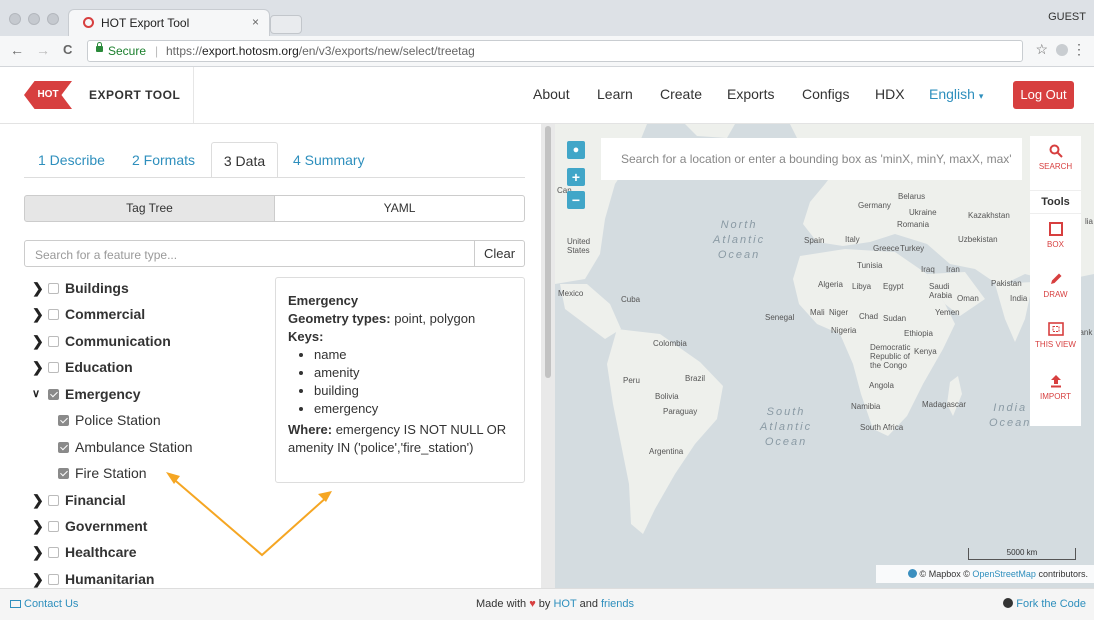 This screenshot has width=1094, height=620. What do you see at coordinates (88, 314) in the screenshot?
I see `tree-item-commercial: ❯ Commercial` at bounding box center [88, 314].